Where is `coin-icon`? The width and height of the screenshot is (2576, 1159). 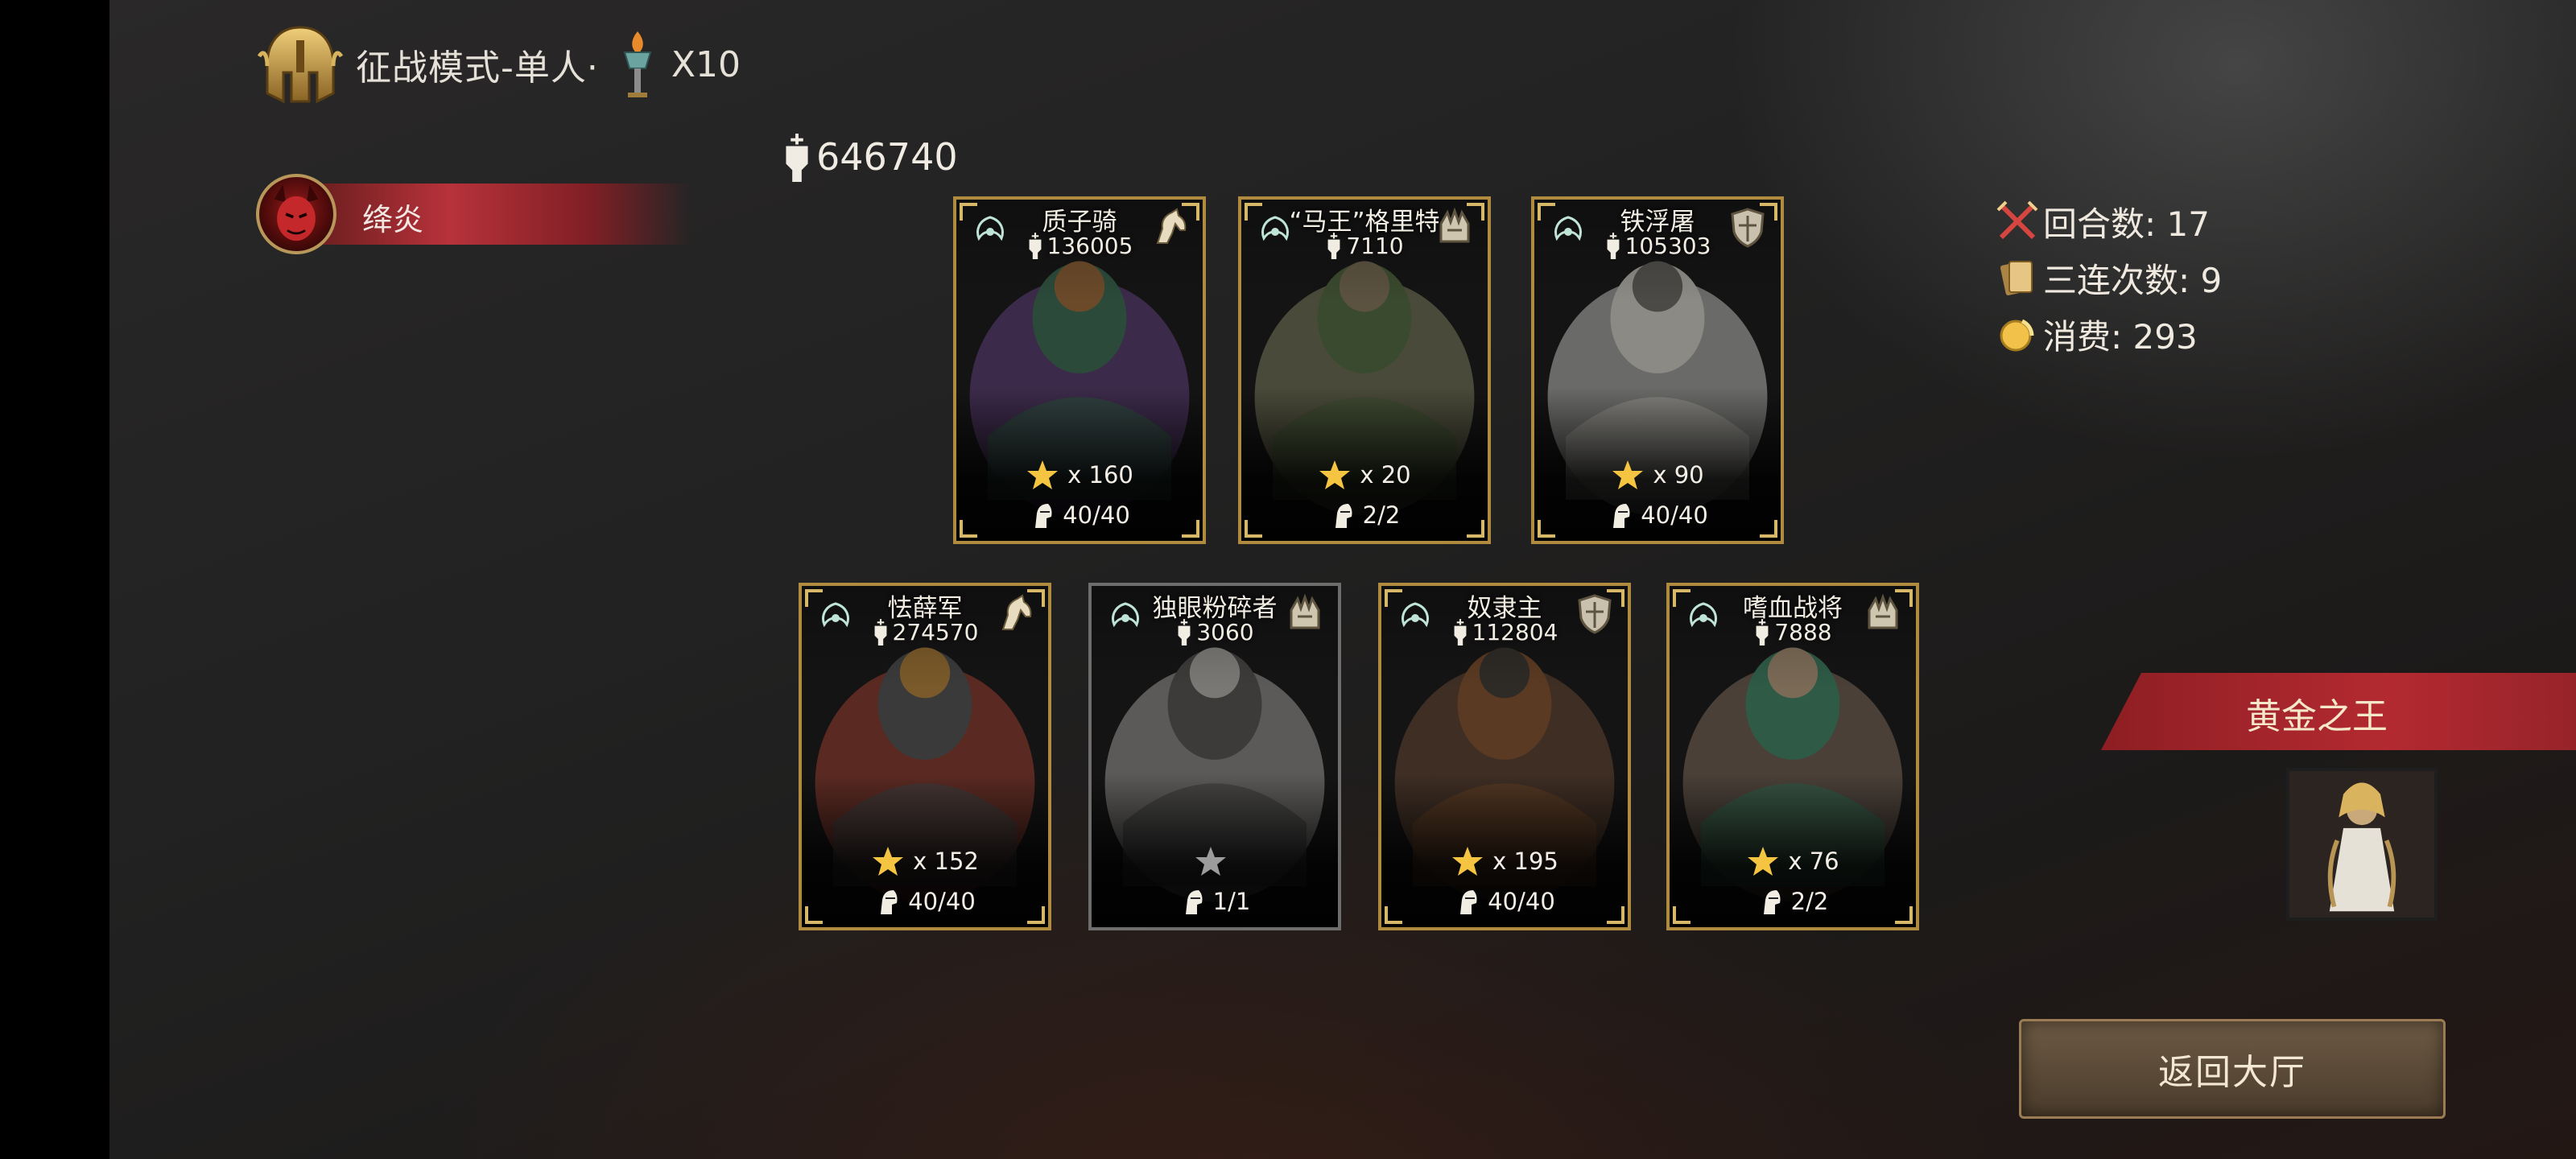 coin-icon is located at coordinates (2017, 335).